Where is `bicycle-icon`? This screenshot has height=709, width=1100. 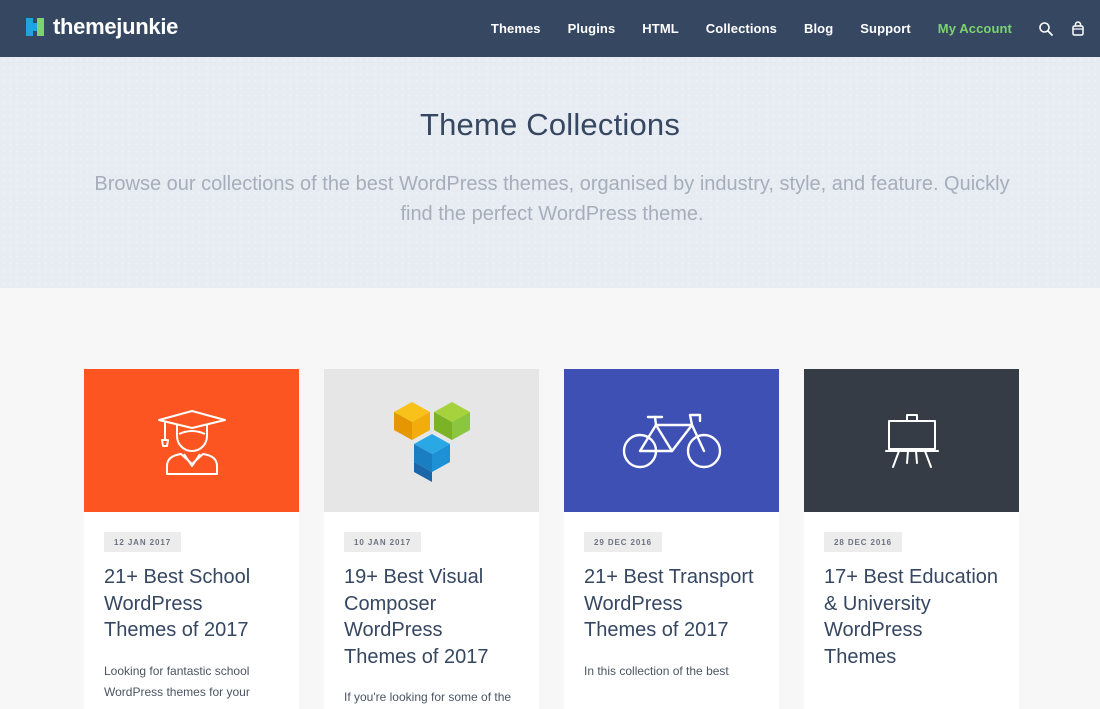 bicycle-icon is located at coordinates (671, 440).